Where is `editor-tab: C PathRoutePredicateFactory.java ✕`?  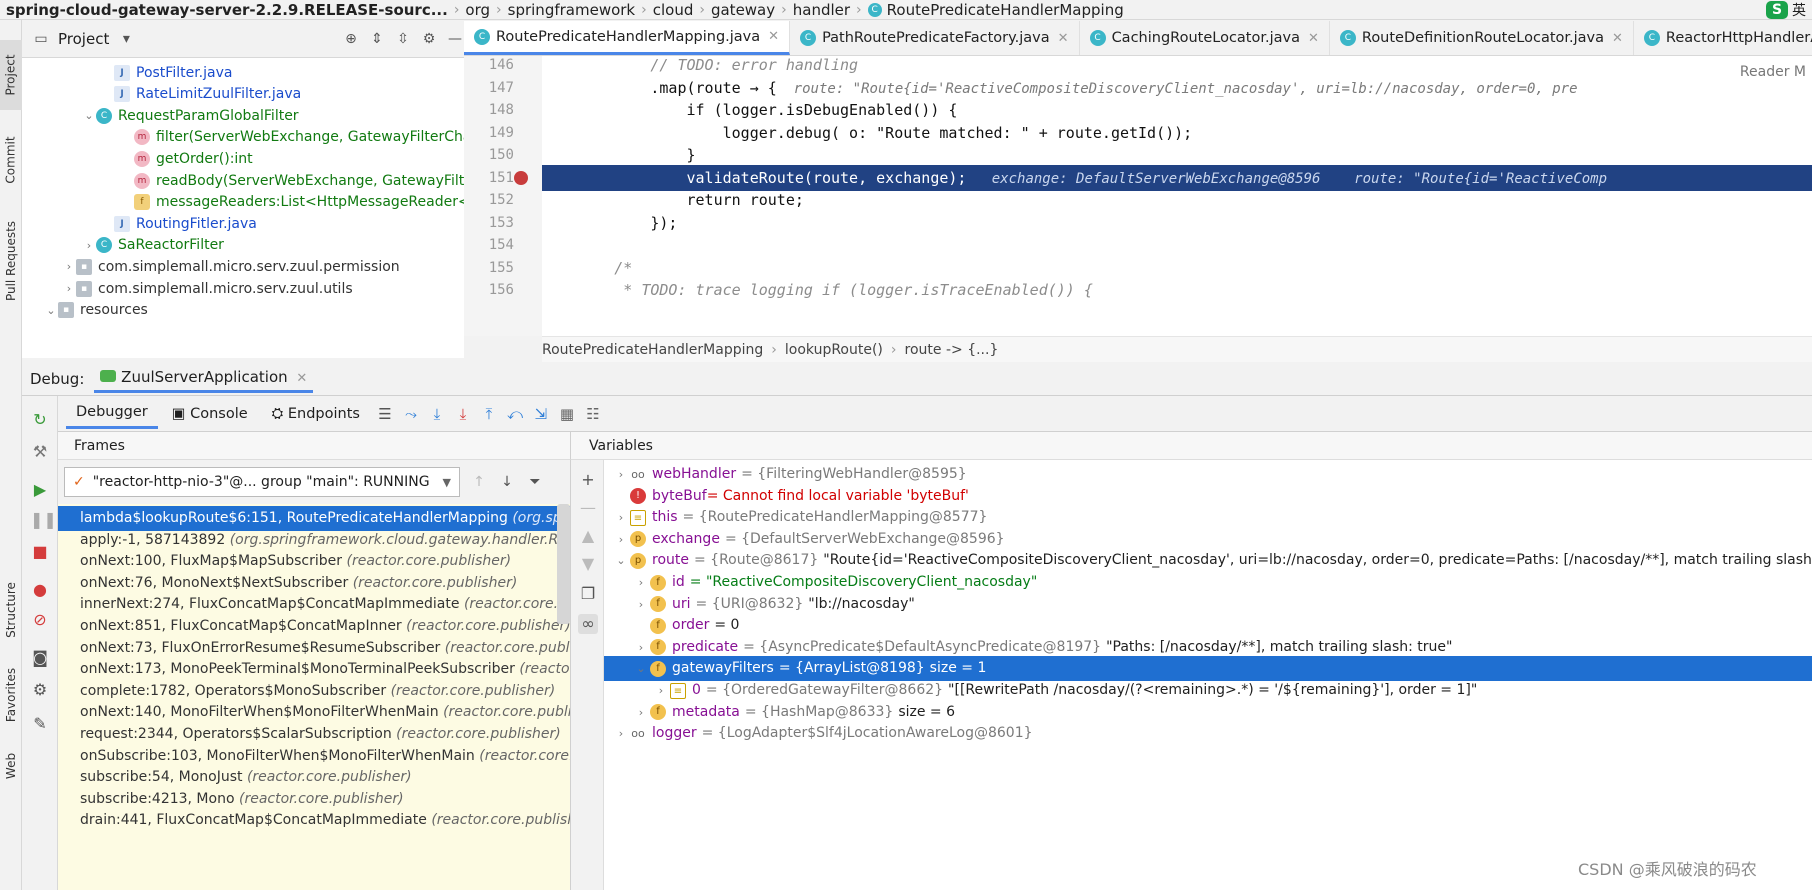 editor-tab: C PathRoutePredicateFactory.java ✕ is located at coordinates (935, 38).